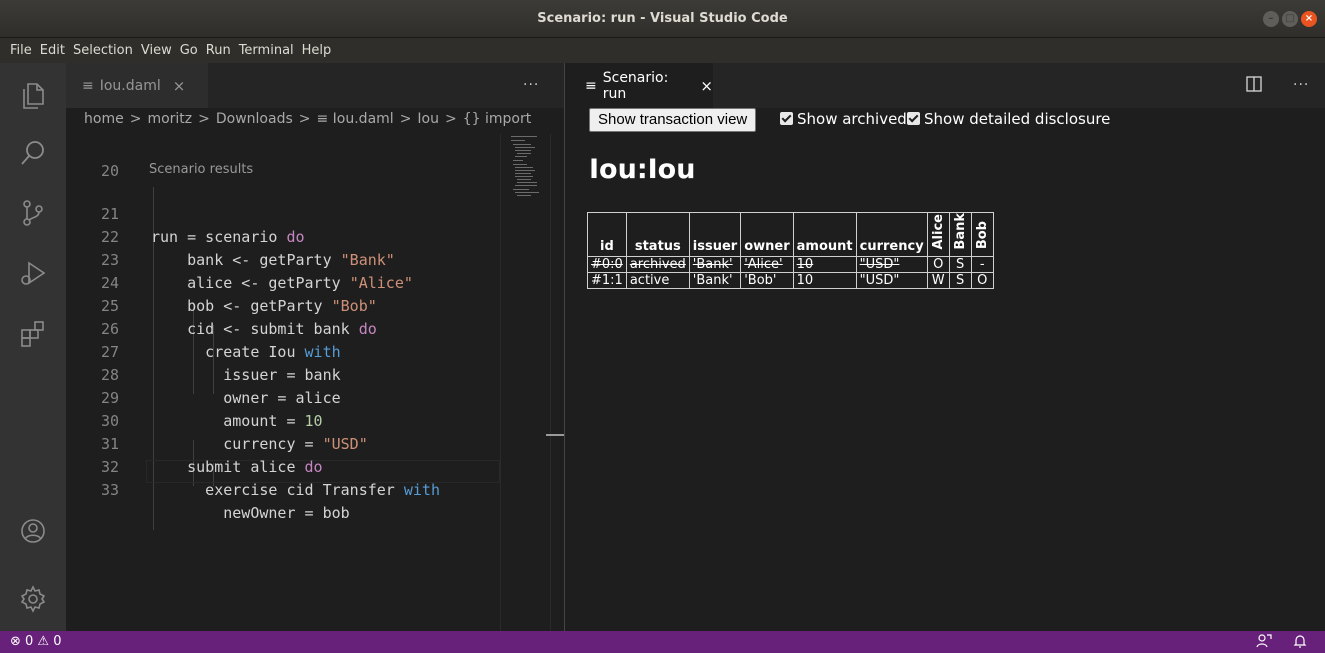 The image size is (1325, 653). Describe the element at coordinates (283, 158) in the screenshot. I see `code-line: 20` at that location.